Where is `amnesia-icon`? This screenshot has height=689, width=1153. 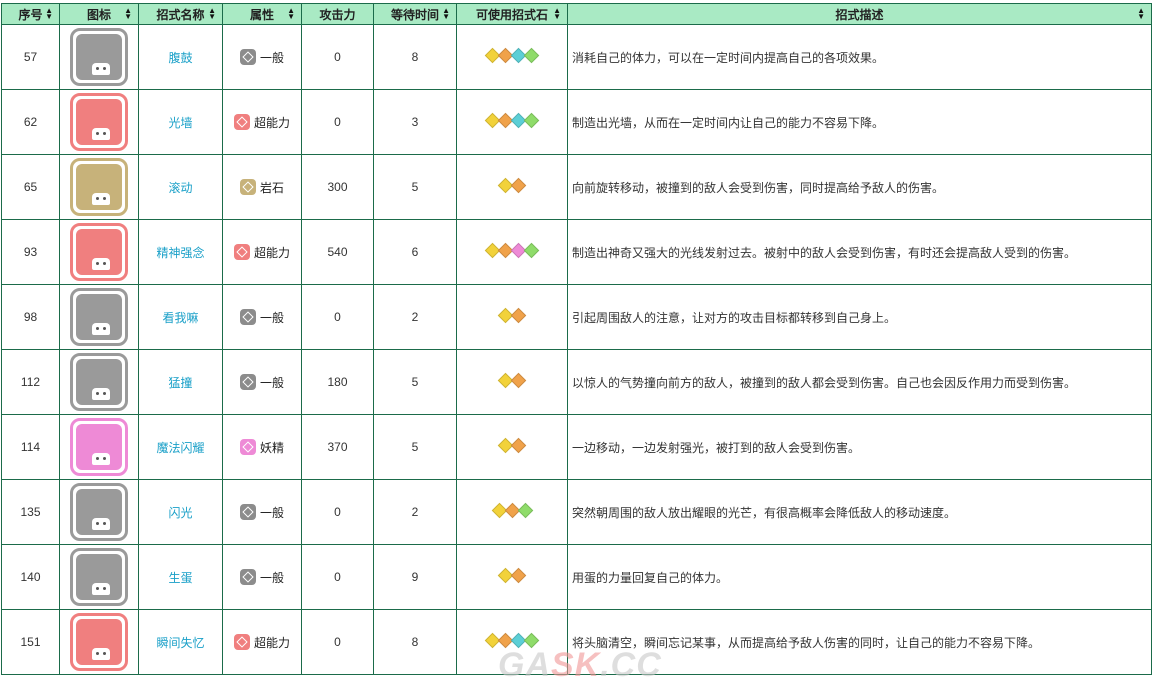
amnesia-icon is located at coordinates (99, 642).